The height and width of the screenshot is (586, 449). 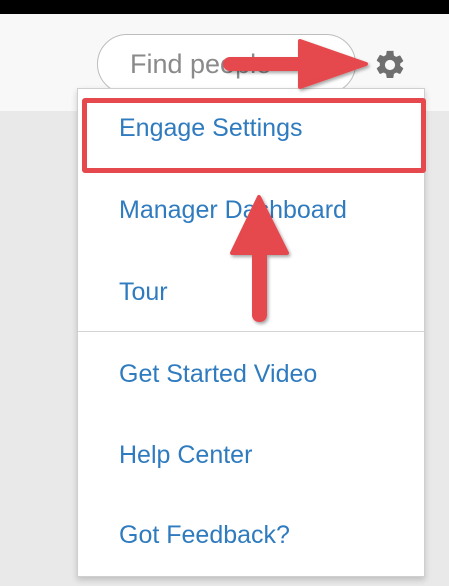 What do you see at coordinates (295, 64) in the screenshot?
I see `right-arrow-icon` at bounding box center [295, 64].